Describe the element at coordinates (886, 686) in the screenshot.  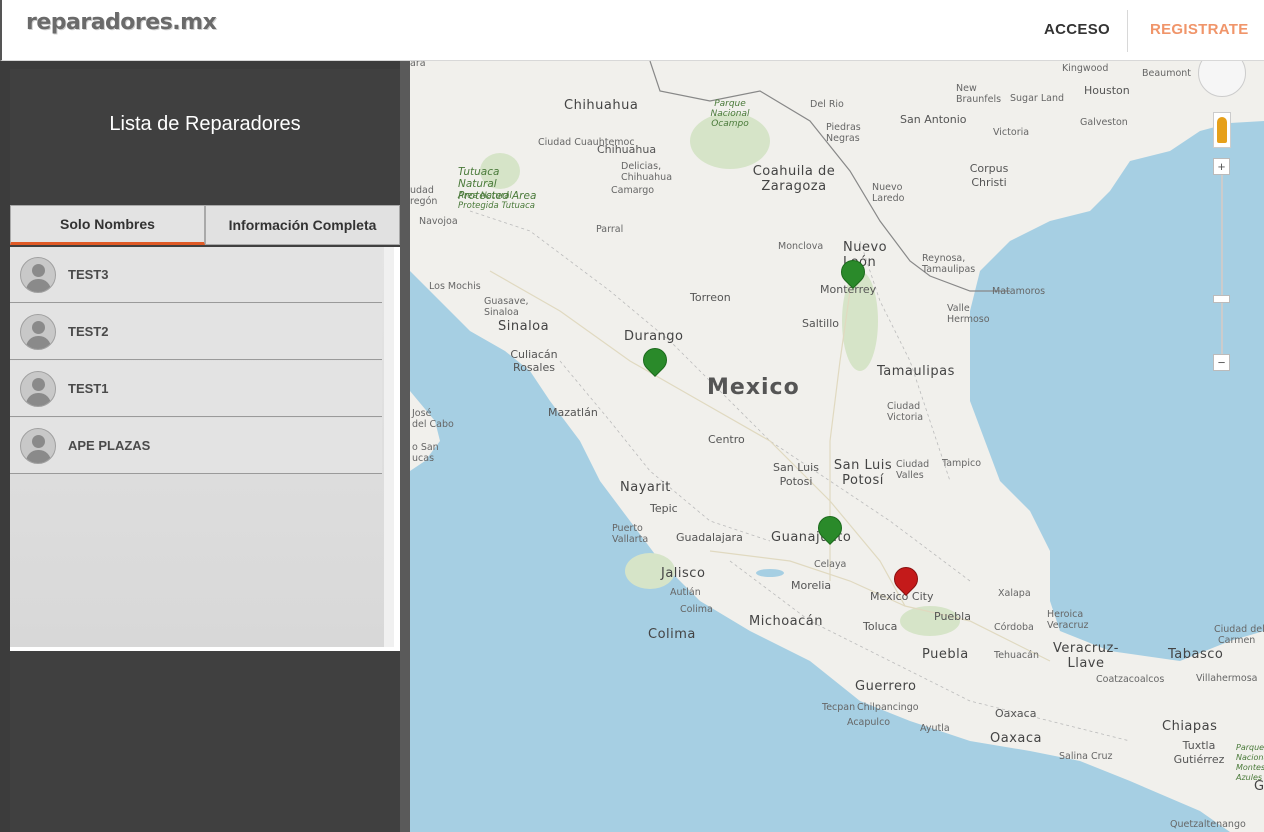
I see `map-label-state: Guerrero` at that location.